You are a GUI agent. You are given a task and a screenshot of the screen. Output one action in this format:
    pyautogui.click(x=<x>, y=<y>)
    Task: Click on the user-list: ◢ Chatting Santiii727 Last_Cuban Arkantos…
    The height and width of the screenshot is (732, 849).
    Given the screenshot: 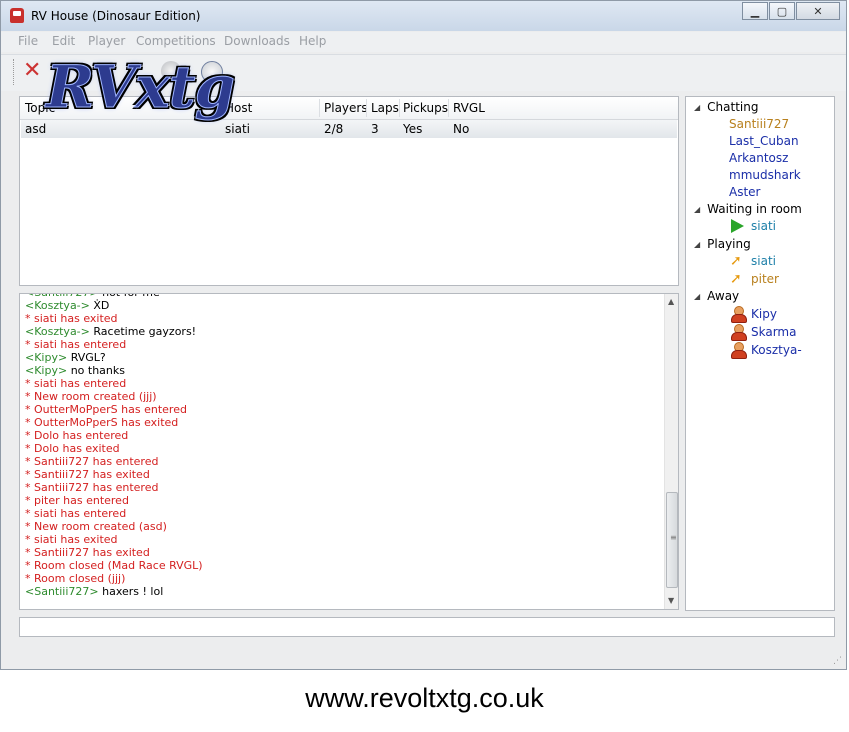 What is the action you would take?
    pyautogui.click(x=760, y=353)
    